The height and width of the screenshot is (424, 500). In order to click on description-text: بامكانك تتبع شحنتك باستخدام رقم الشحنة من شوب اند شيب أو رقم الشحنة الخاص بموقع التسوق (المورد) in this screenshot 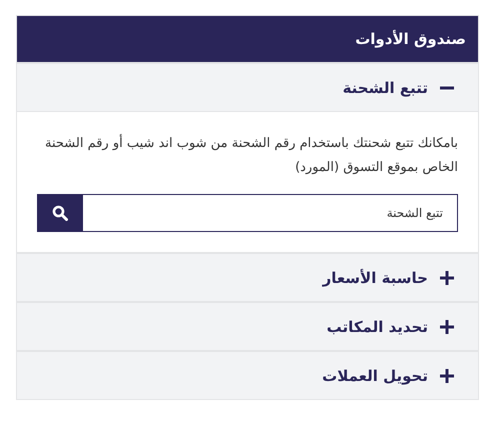, I will do `click(251, 155)`.